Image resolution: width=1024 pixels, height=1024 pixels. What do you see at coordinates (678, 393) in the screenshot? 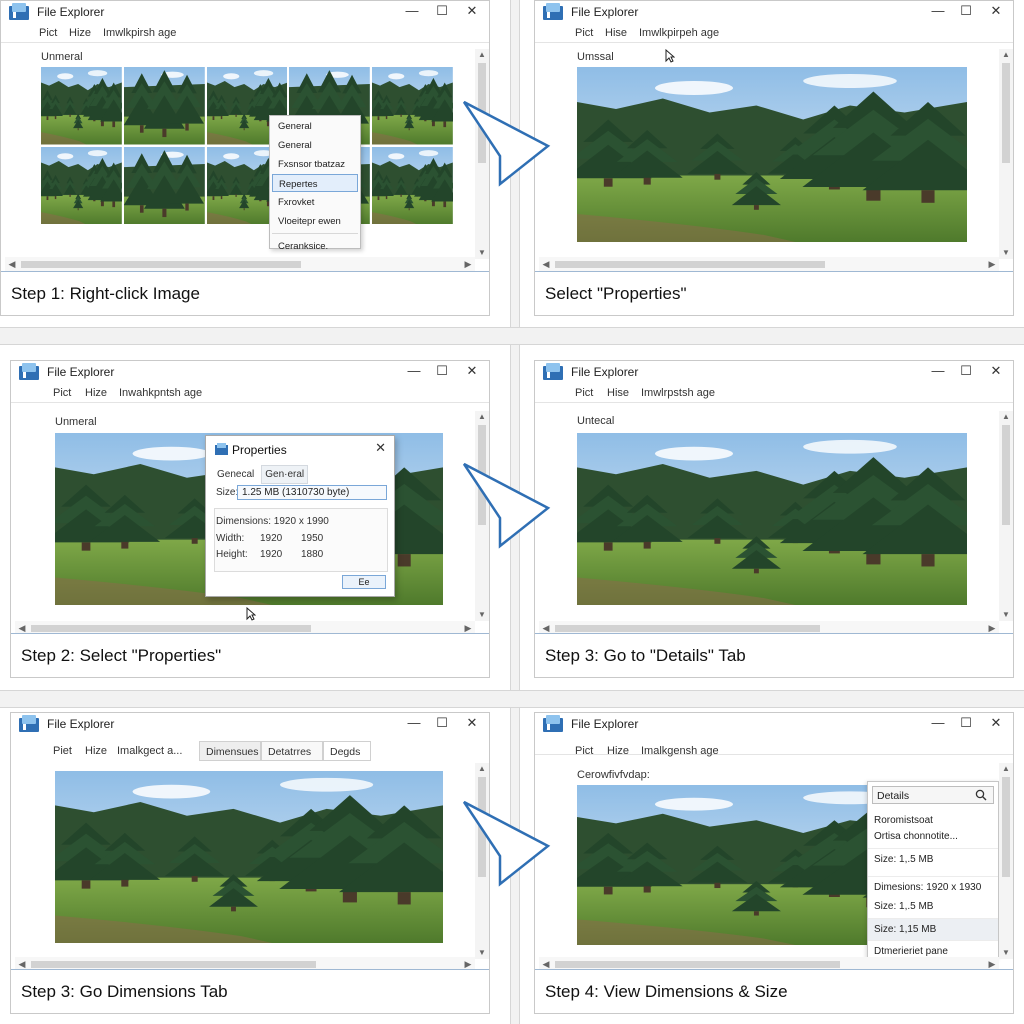
I see `menu-item: Imwlrpstsh age` at bounding box center [678, 393].